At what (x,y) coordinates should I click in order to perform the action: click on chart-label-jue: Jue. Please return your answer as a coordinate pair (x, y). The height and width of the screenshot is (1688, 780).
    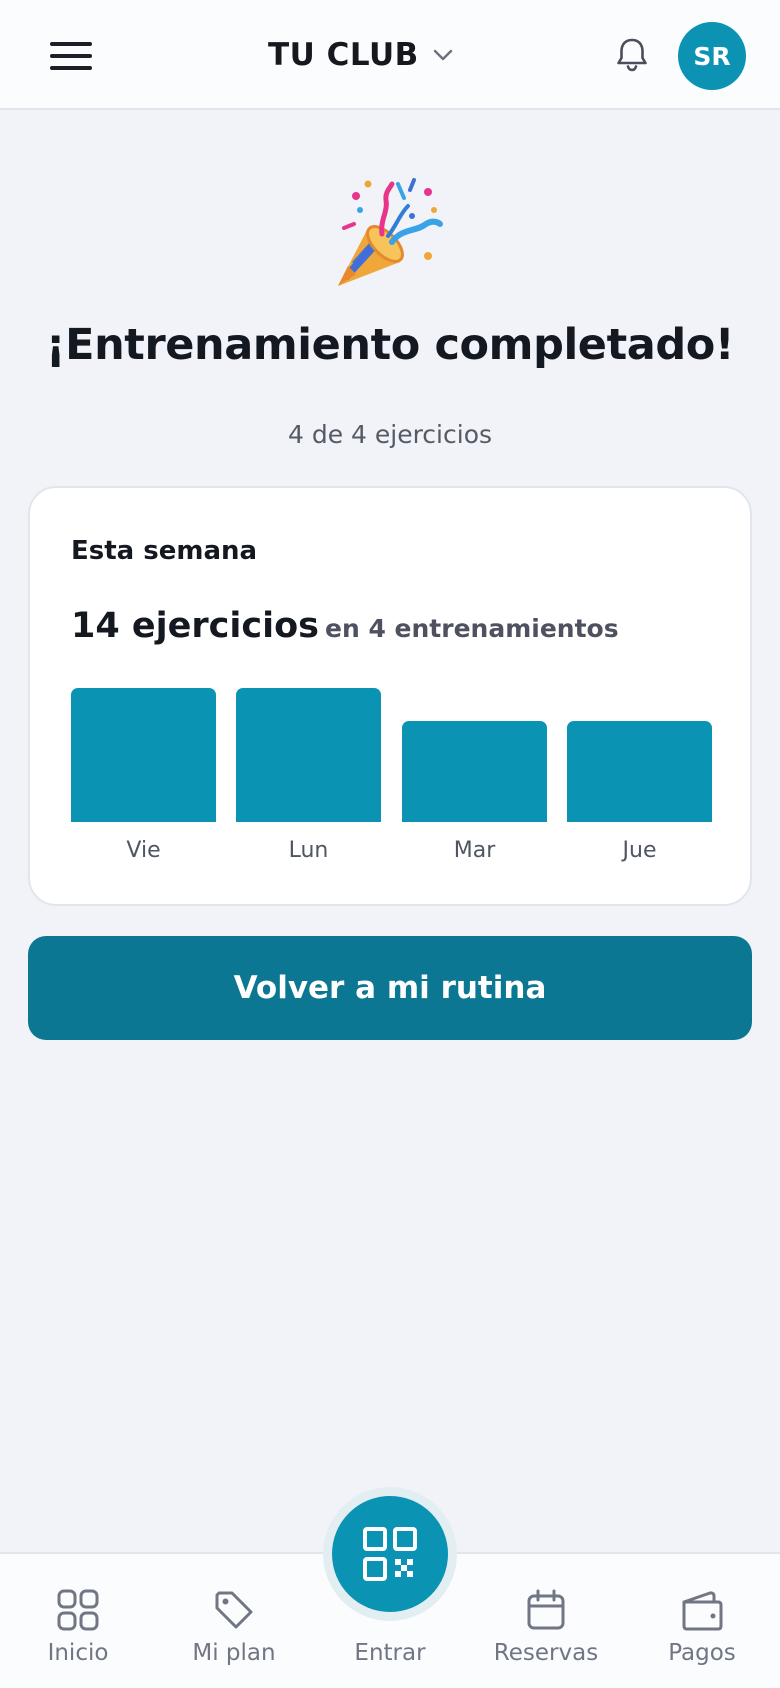
    Looking at the image, I should click on (639, 850).